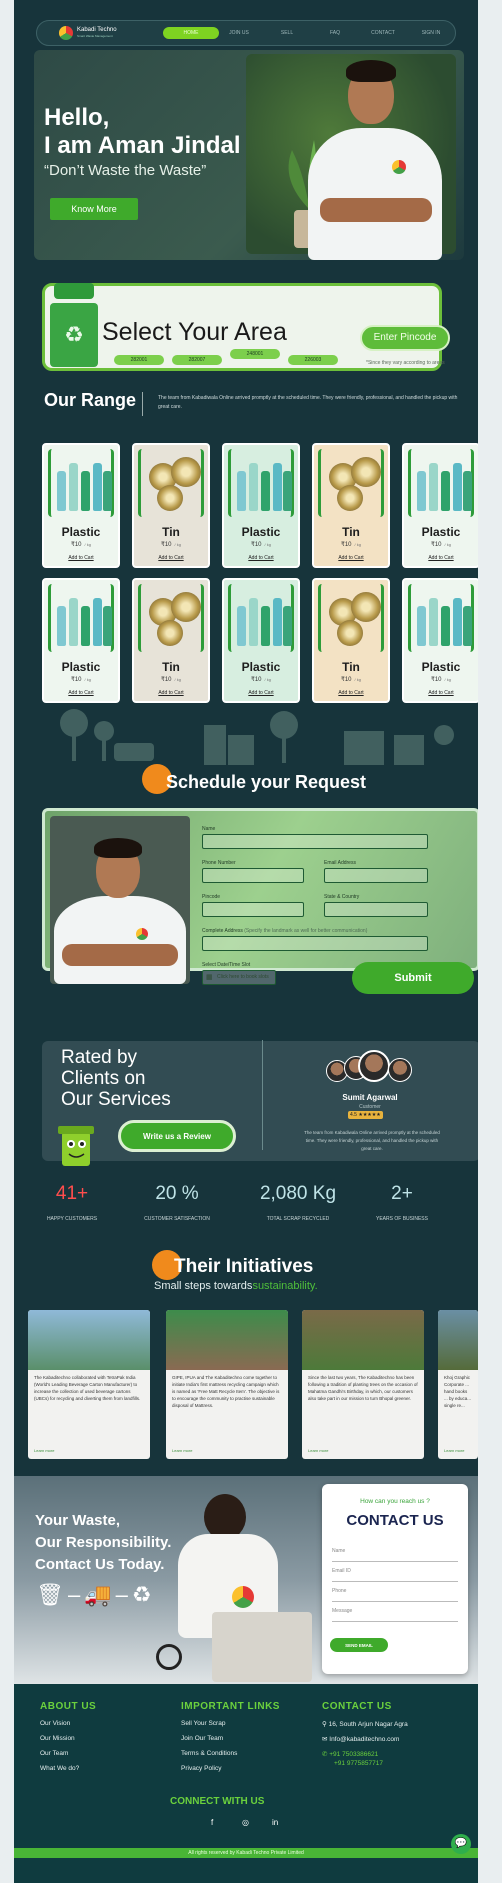 The image size is (502, 1883). Describe the element at coordinates (402, 1193) in the screenshot. I see `stat-years-value: 2+` at that location.